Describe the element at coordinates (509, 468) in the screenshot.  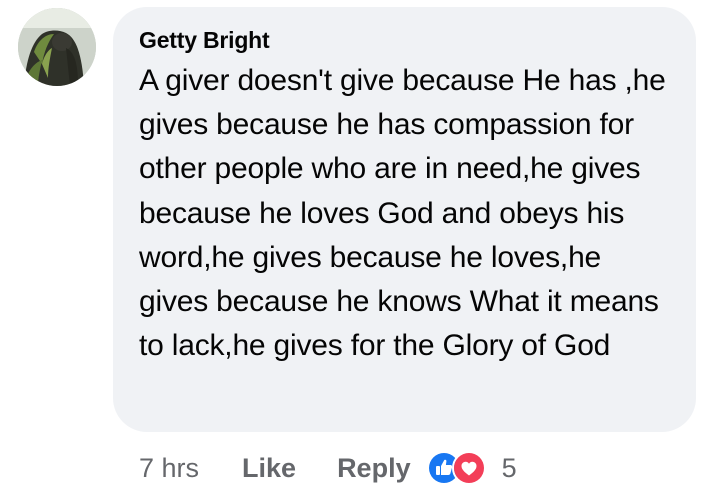
I see `reaction-count: 5` at that location.